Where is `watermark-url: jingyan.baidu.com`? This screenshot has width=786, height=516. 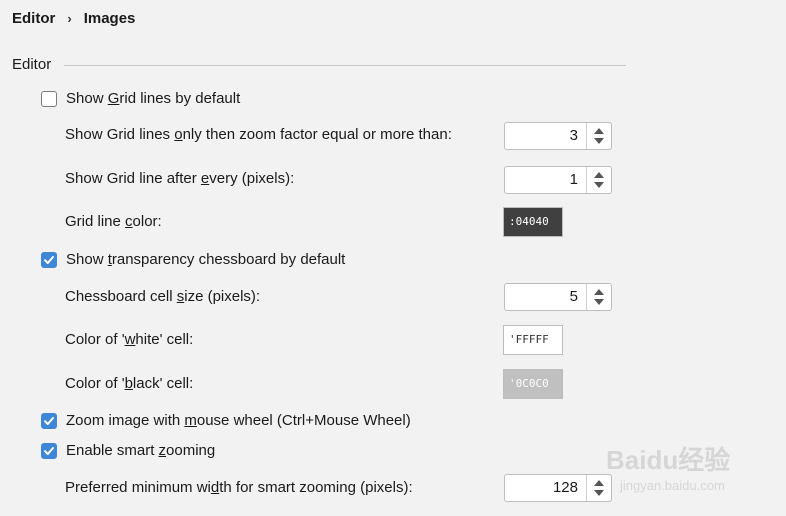
watermark-url: jingyan.baidu.com is located at coordinates (672, 485).